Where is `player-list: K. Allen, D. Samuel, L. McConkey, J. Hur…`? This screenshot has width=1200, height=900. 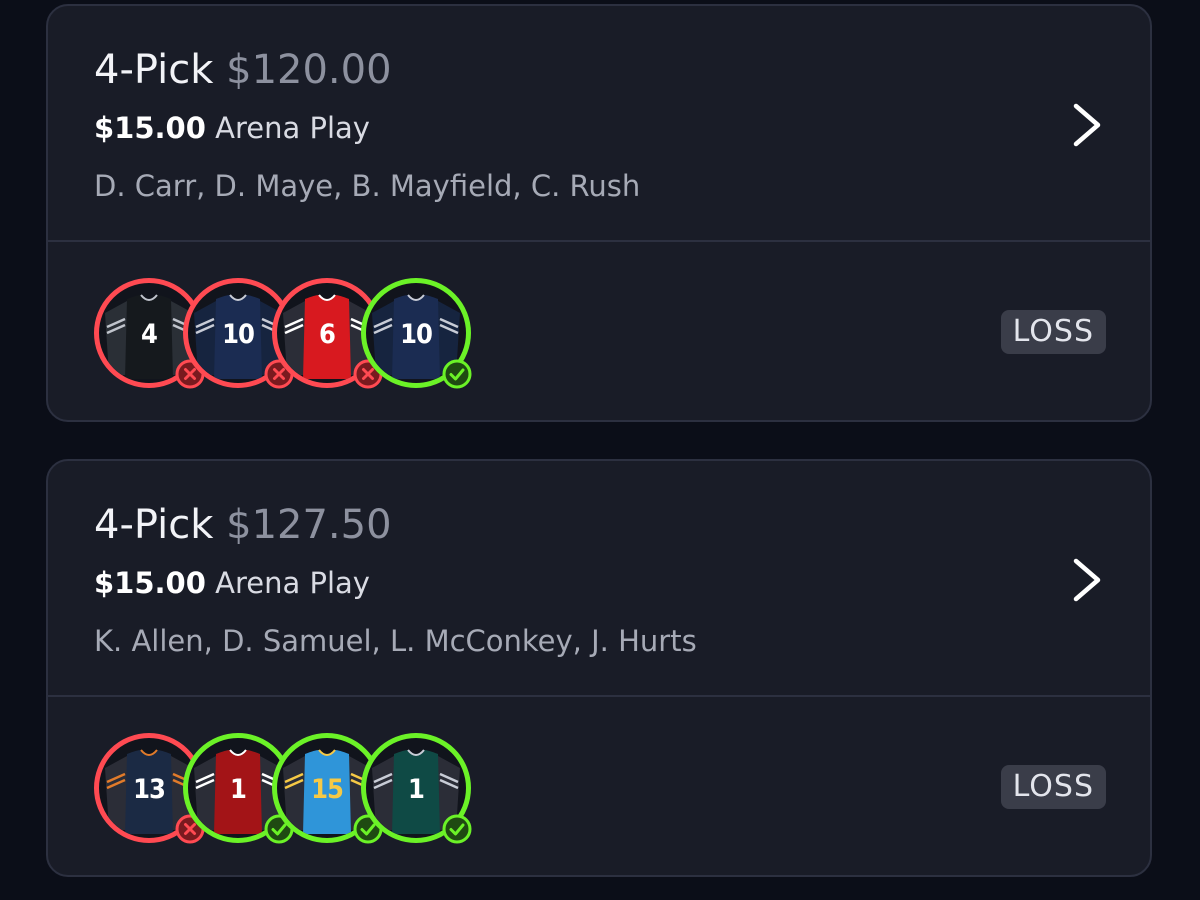
player-list: K. Allen, D. Samuel, L. McConkey, J. Hur… is located at coordinates (395, 641).